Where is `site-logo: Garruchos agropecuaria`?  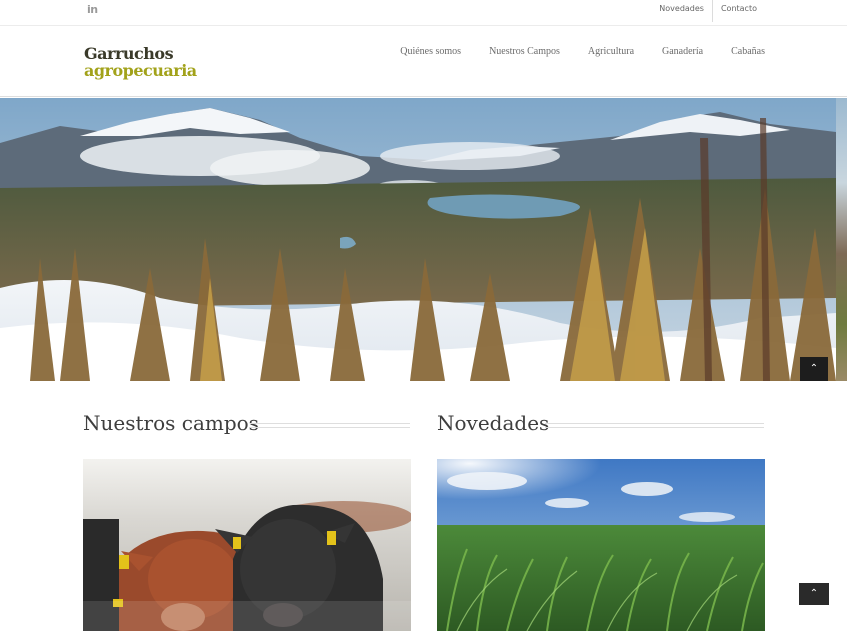 site-logo: Garruchos agropecuaria is located at coordinates (140, 62).